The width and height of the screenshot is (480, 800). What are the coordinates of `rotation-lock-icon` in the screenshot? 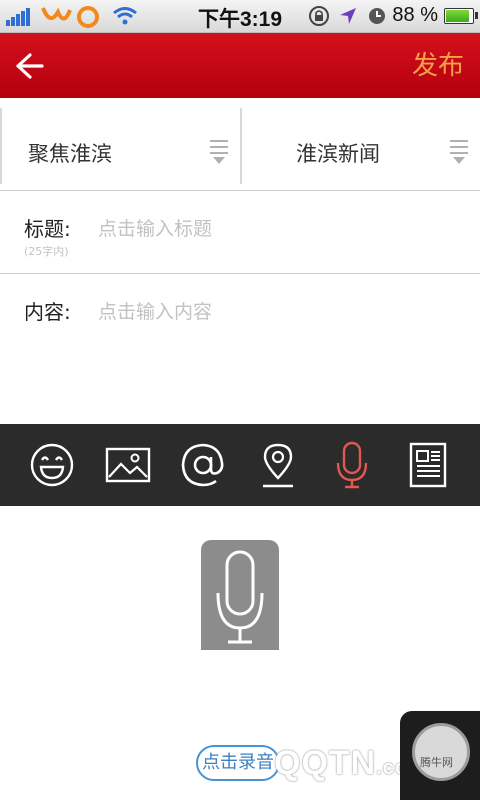 It's located at (319, 16).